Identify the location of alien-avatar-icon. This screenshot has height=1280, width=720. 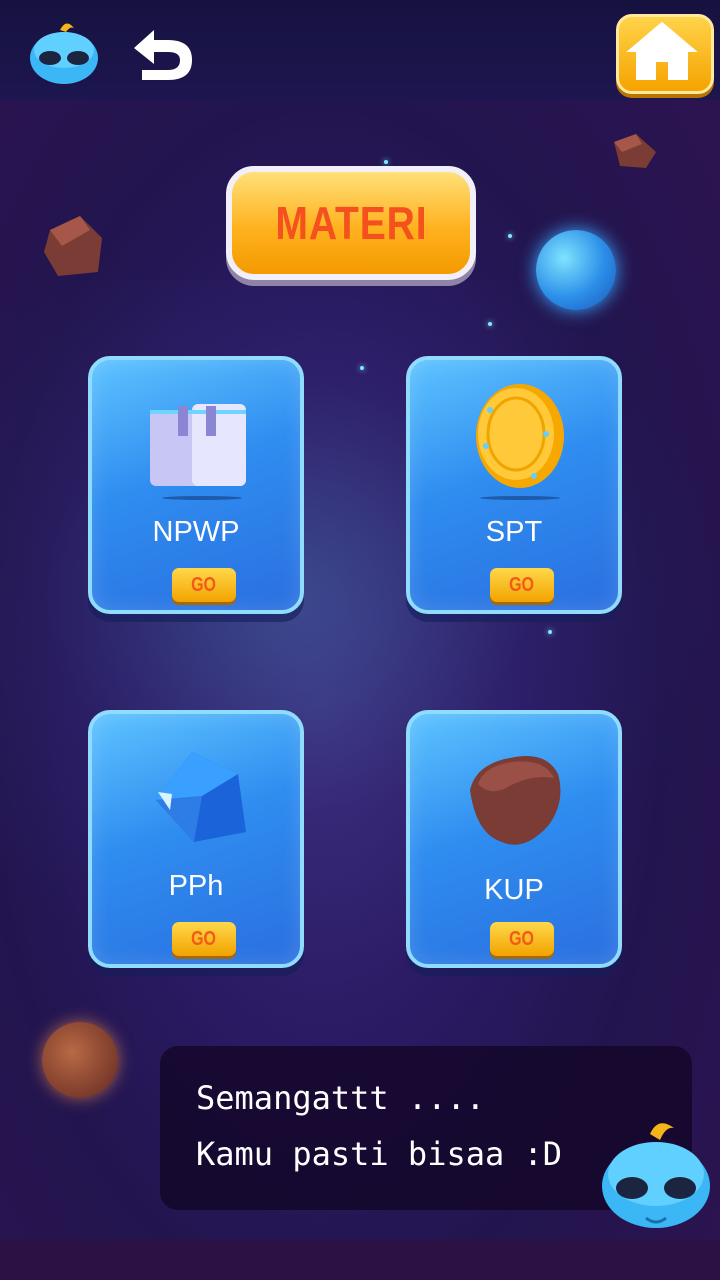
(64, 53).